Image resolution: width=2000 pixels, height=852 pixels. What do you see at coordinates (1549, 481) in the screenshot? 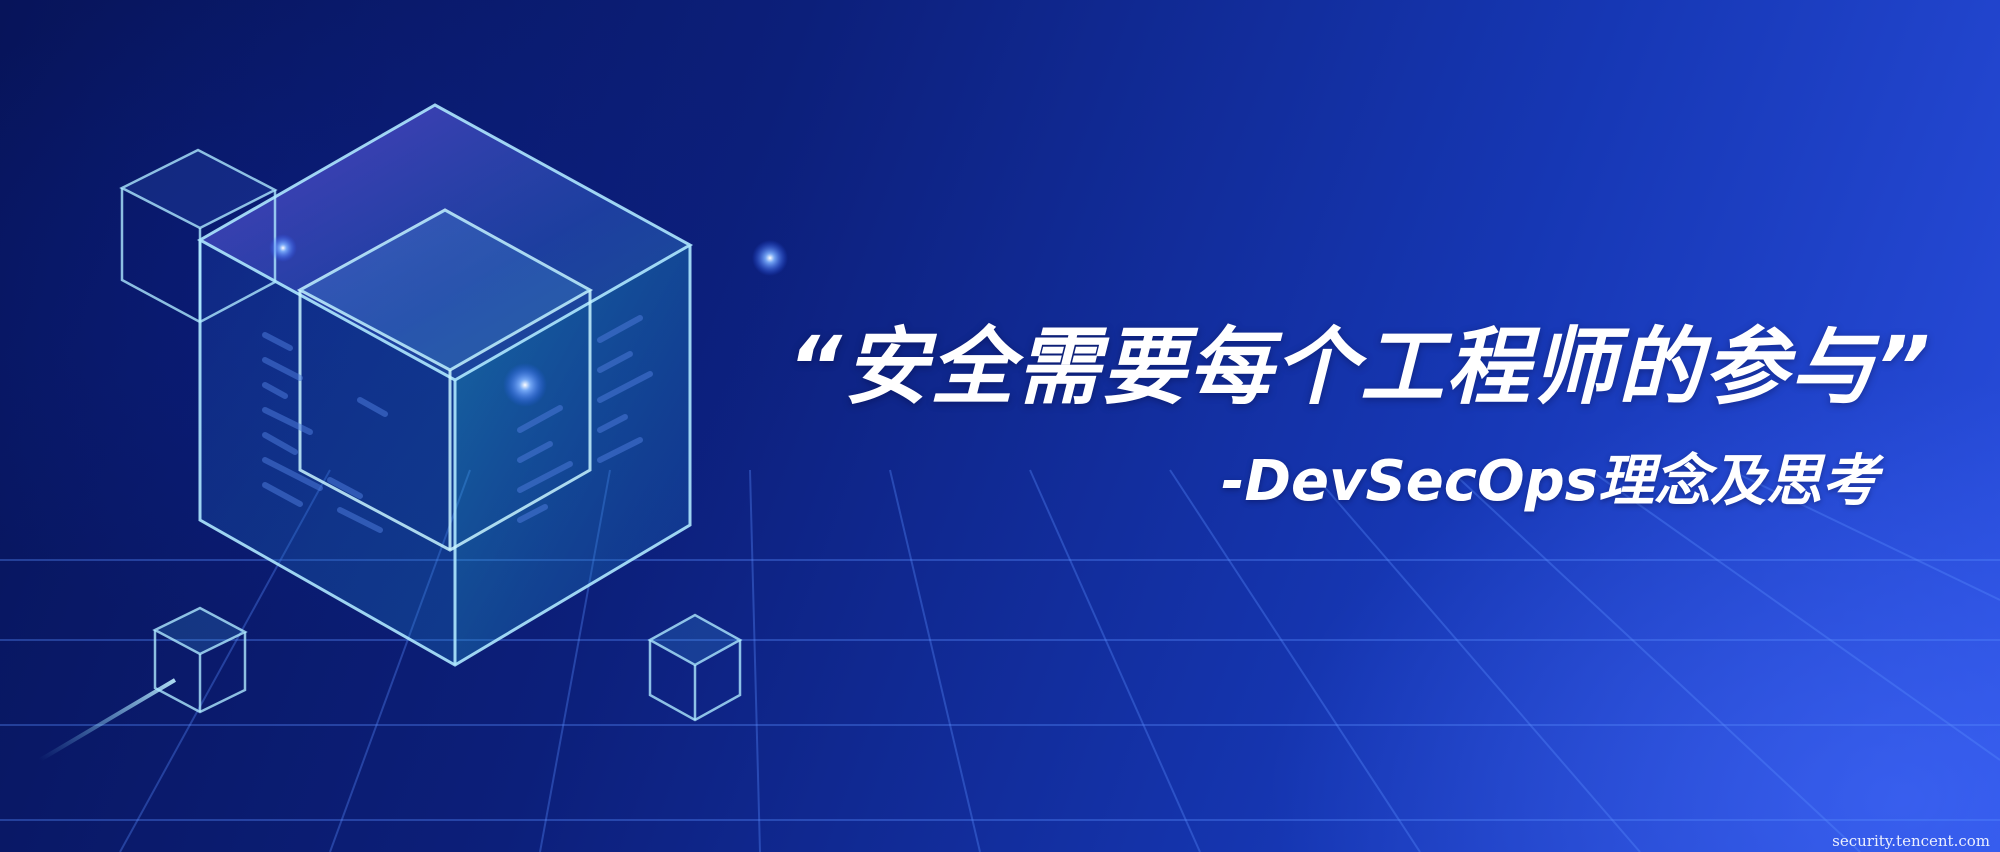
I see `subtitle: -DevSecOps理念及思考` at bounding box center [1549, 481].